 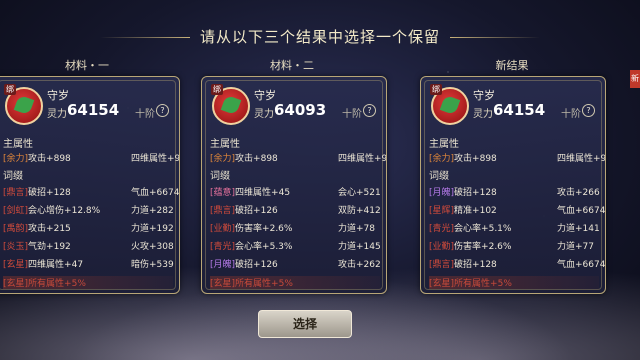 I want to click on affix-value: 四维属性+47, so click(x=56, y=265).